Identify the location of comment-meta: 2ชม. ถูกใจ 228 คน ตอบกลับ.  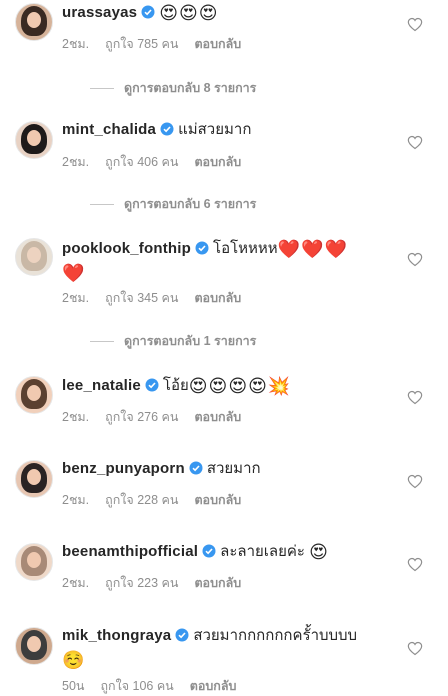
(159, 500).